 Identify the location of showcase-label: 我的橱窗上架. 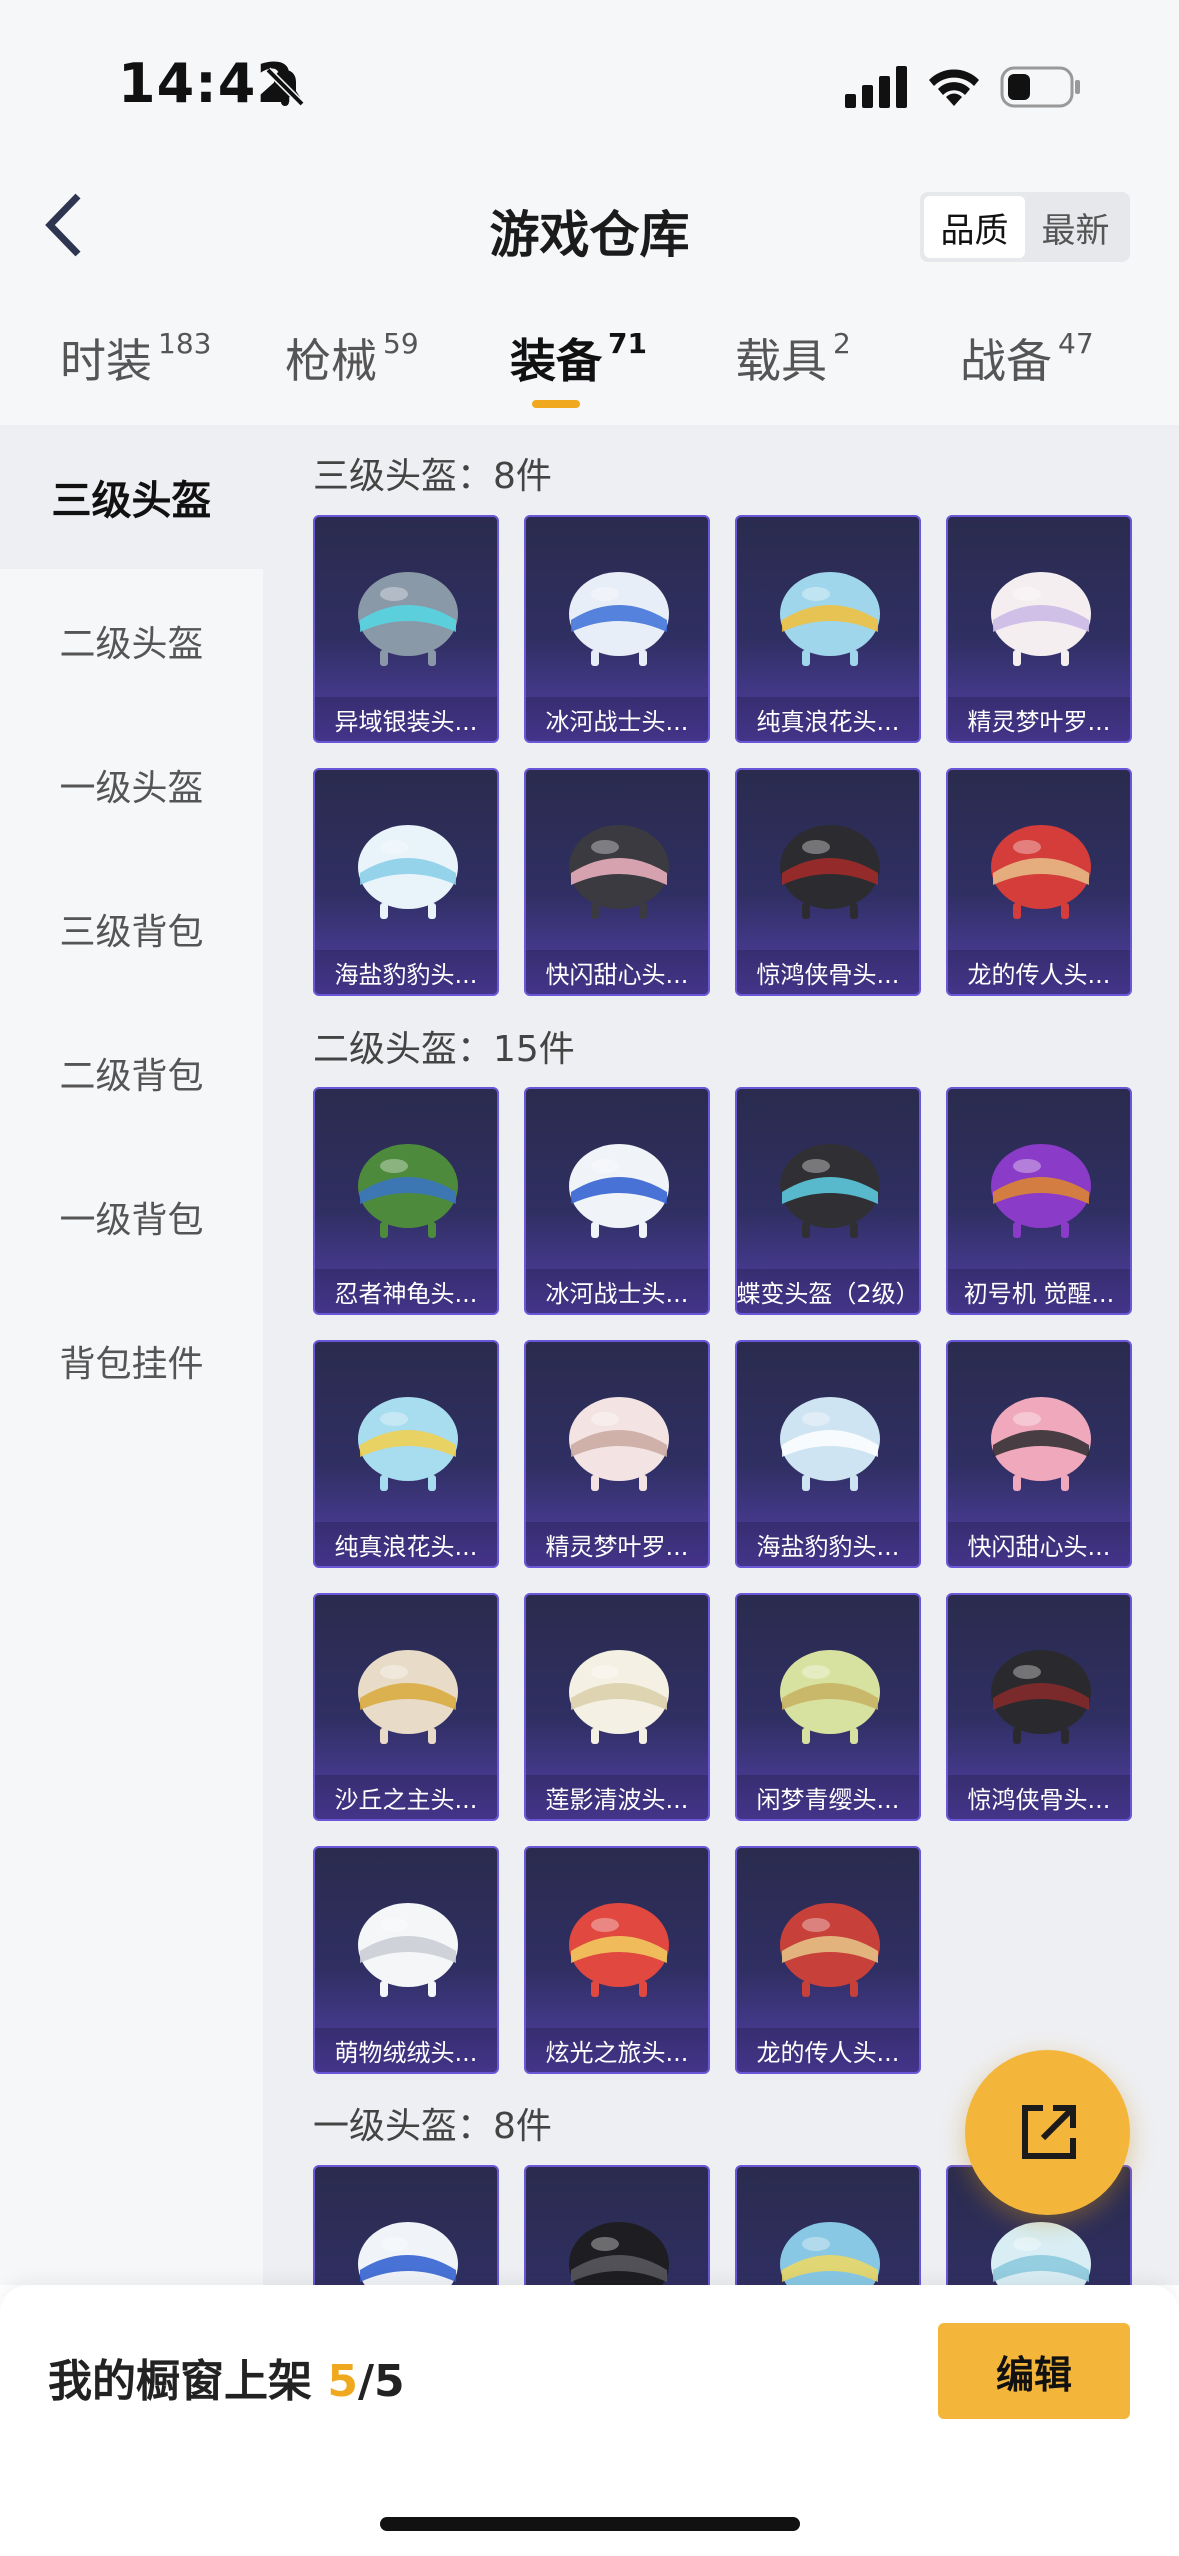
(180, 2381).